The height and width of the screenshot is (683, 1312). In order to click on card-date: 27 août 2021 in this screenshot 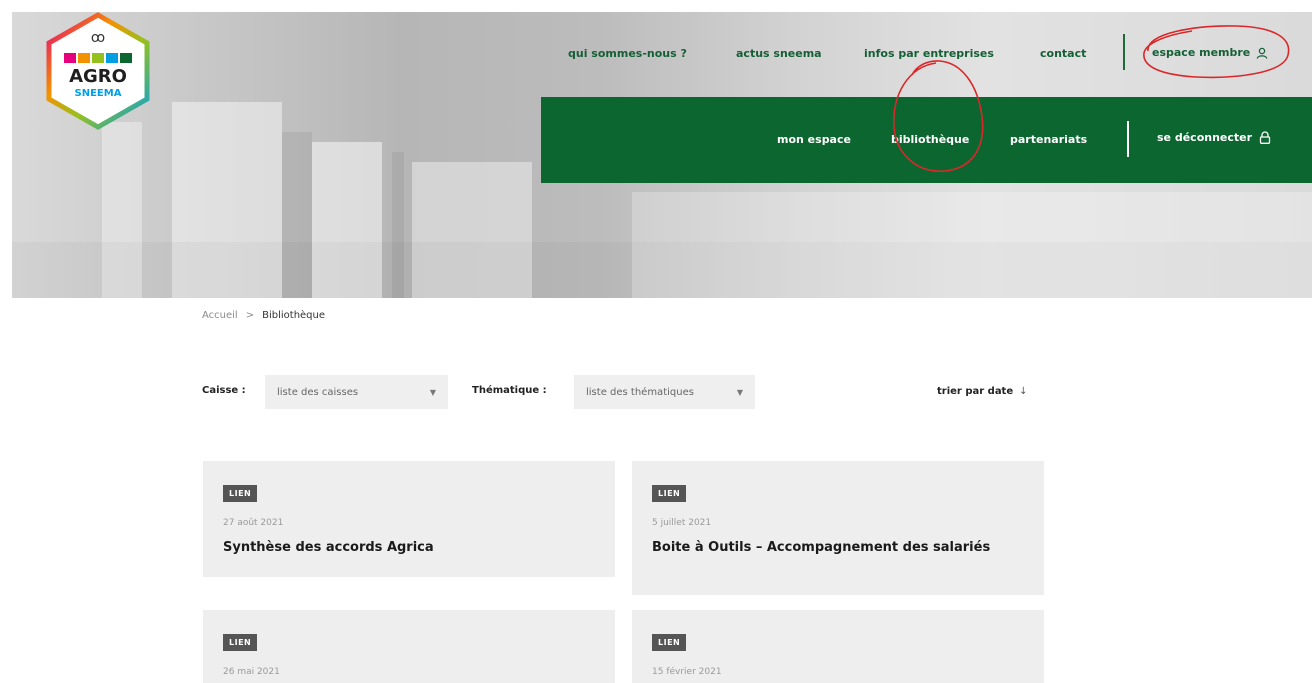, I will do `click(253, 523)`.